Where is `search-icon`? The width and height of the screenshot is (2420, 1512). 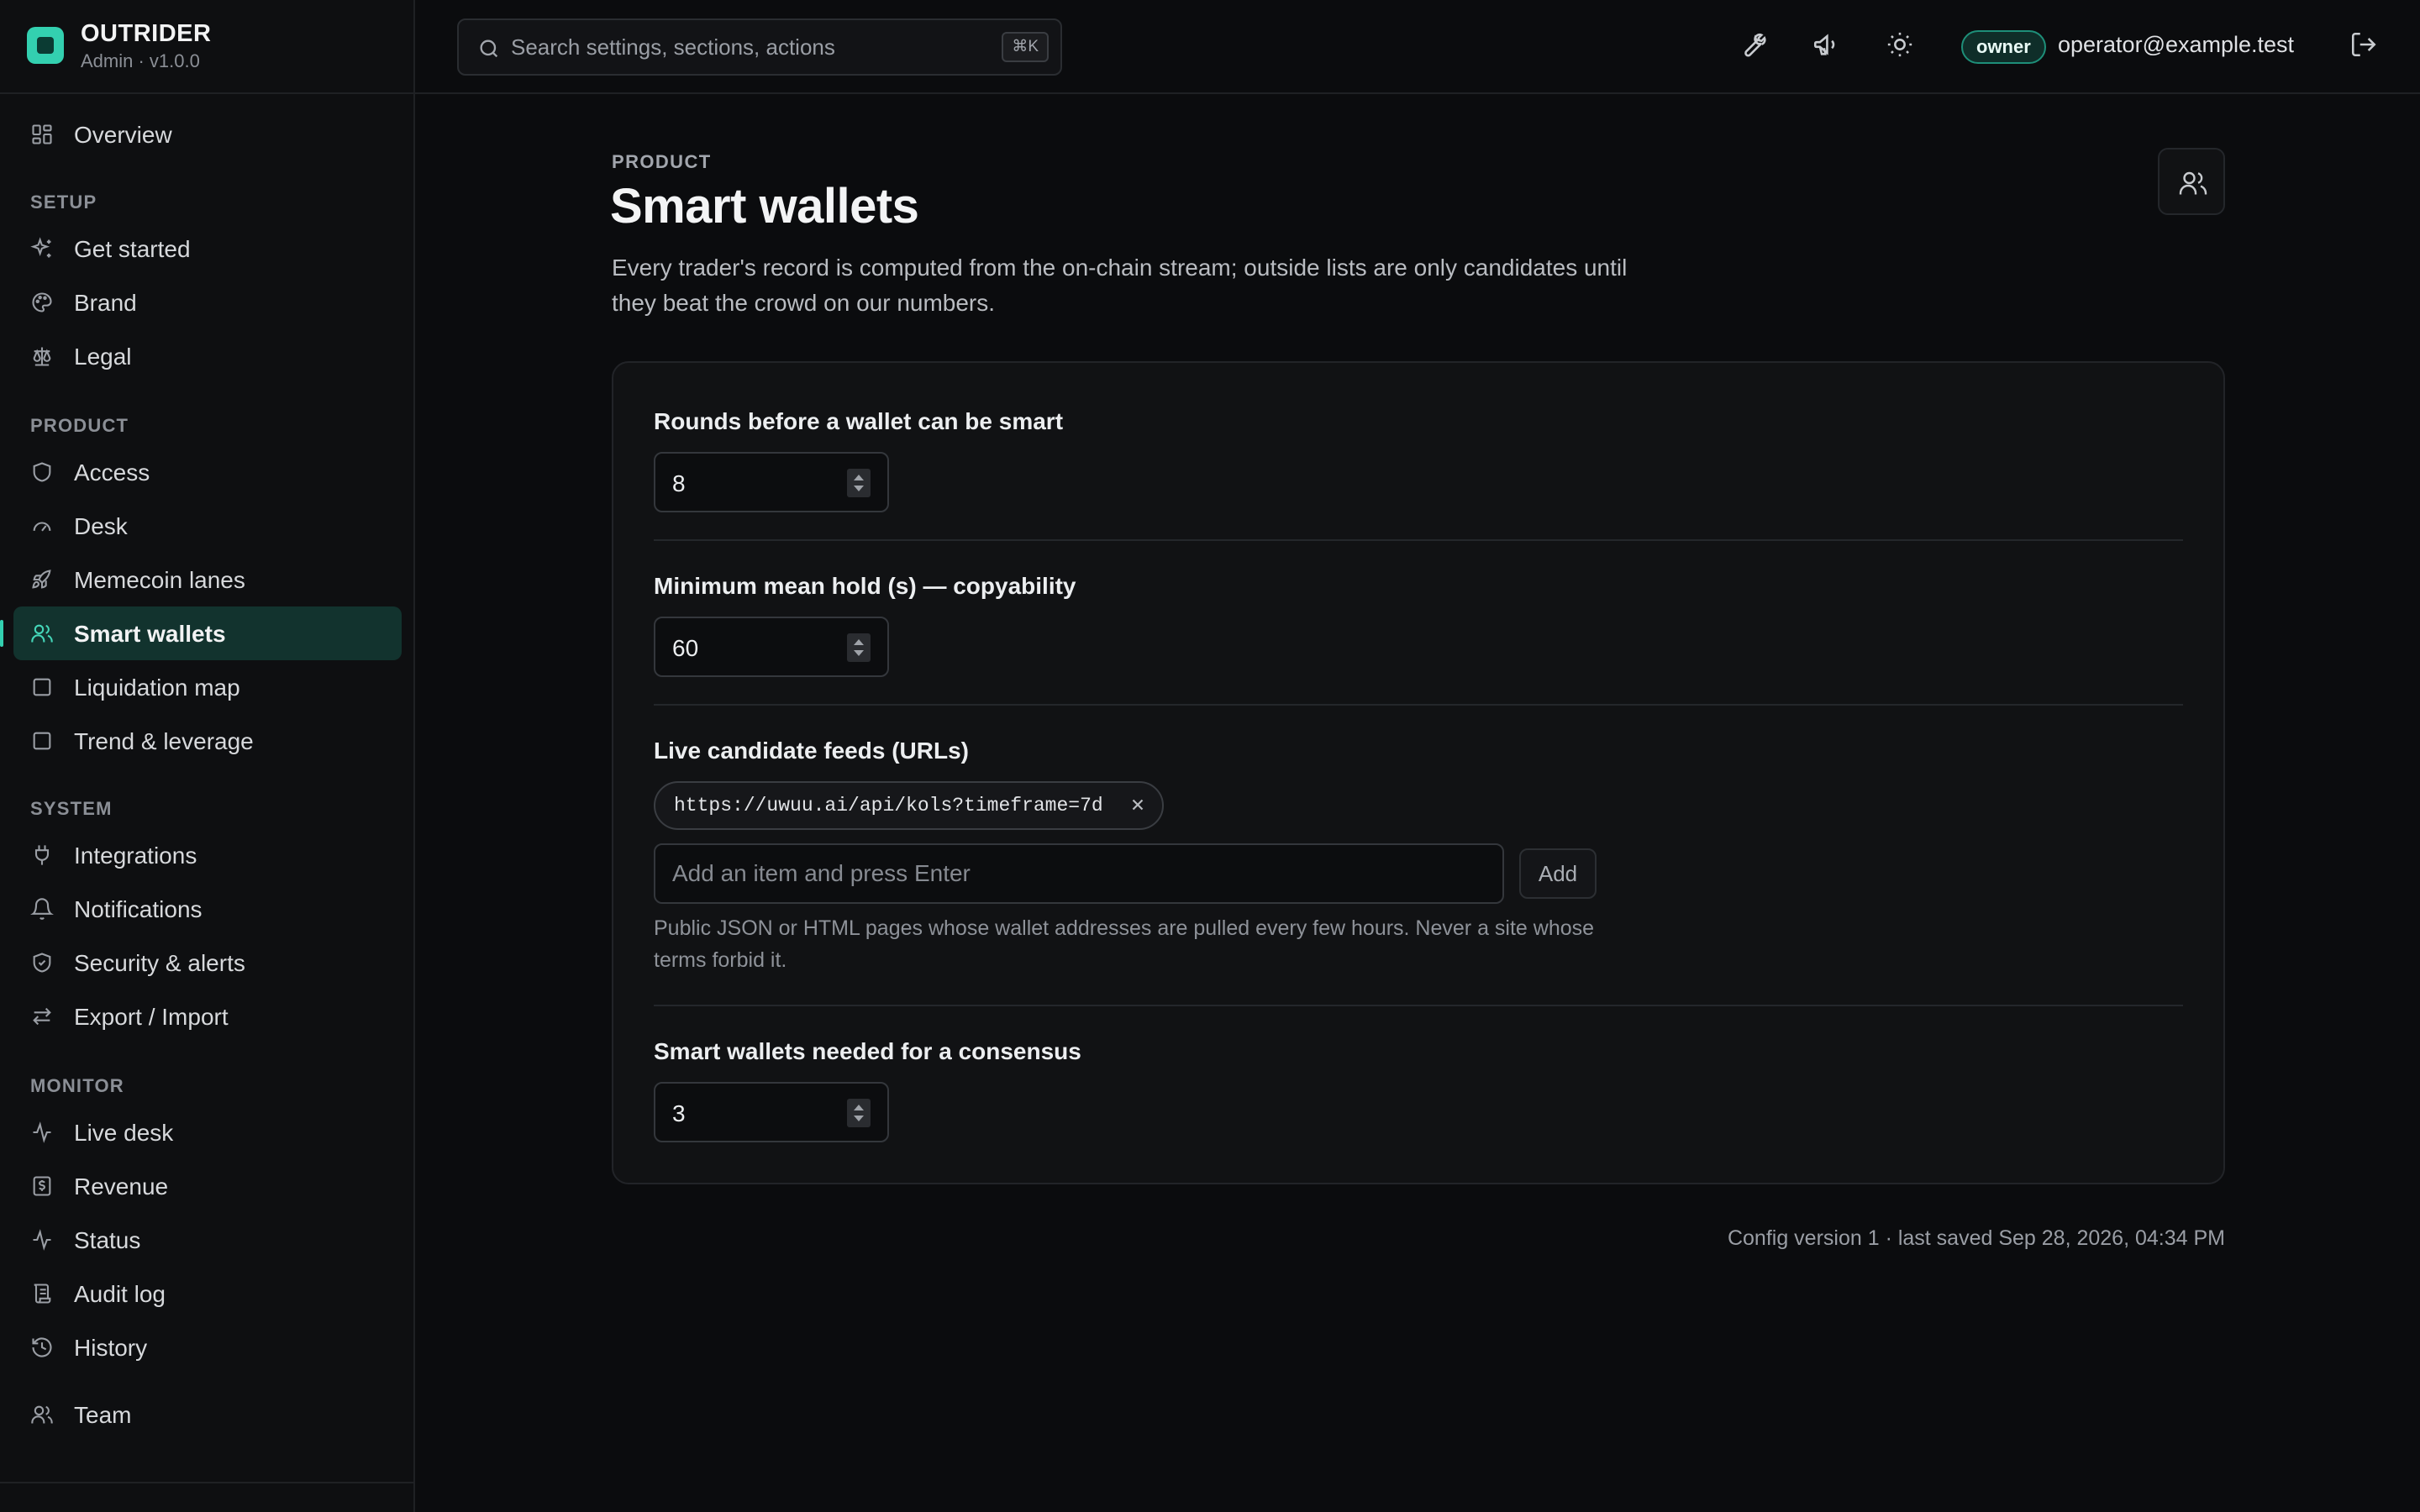
search-icon is located at coordinates (489, 48).